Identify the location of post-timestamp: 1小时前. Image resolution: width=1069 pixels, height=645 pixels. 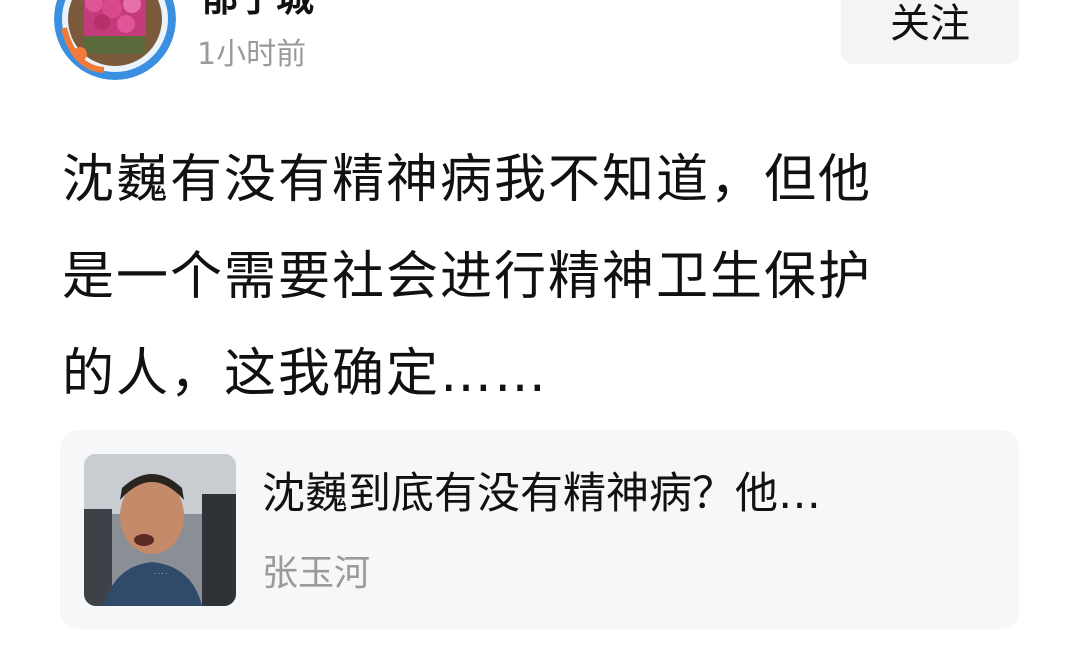
(252, 54).